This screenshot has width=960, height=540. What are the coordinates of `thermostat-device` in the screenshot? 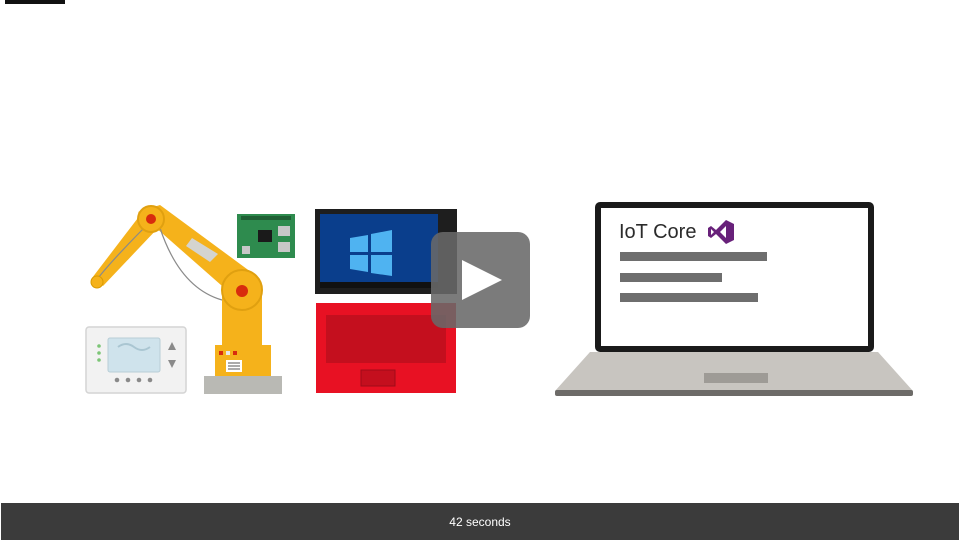 It's located at (136, 360).